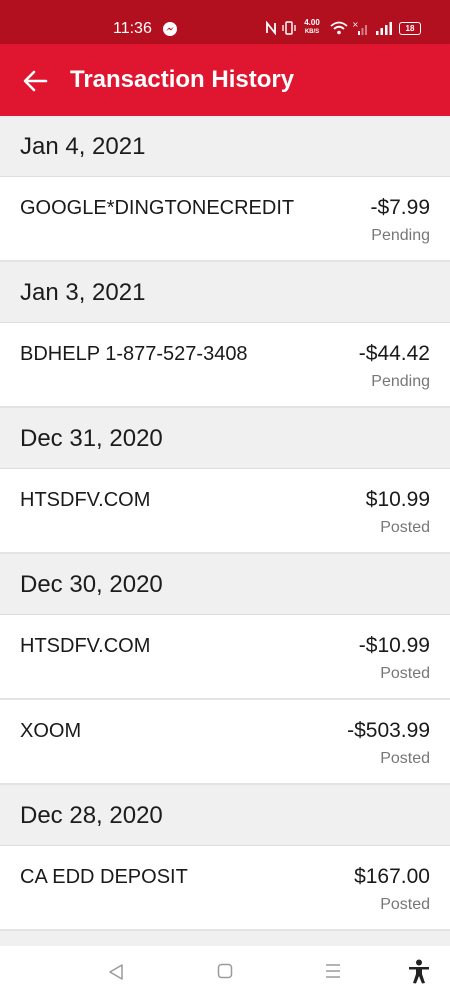 The width and height of the screenshot is (450, 1000). I want to click on date-label: Dec 28, 2020, so click(91, 815).